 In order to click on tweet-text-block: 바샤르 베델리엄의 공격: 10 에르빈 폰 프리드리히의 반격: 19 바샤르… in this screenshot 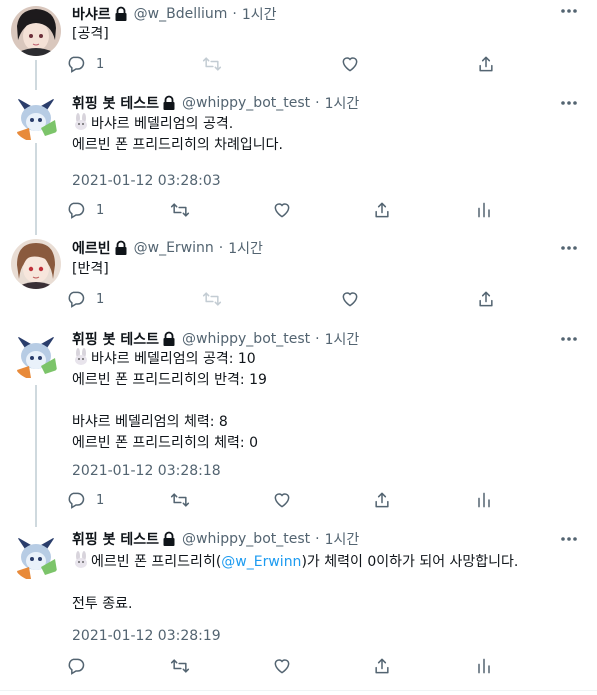, I will do `click(169, 401)`.